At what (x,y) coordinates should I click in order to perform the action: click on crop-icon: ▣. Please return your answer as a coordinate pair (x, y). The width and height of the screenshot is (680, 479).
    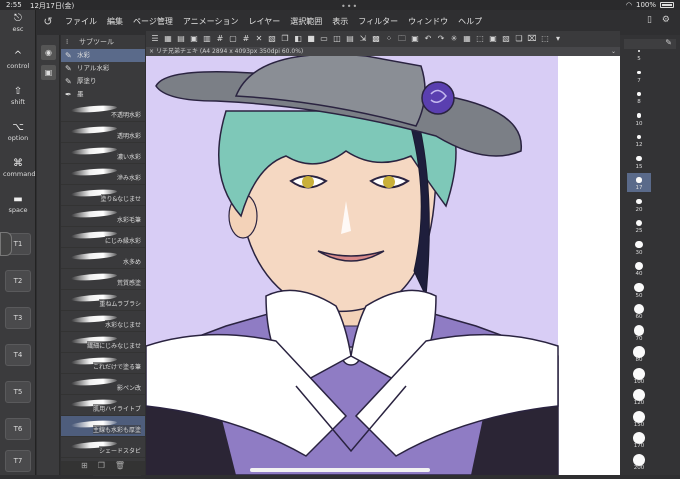
    Looking at the image, I should click on (493, 39).